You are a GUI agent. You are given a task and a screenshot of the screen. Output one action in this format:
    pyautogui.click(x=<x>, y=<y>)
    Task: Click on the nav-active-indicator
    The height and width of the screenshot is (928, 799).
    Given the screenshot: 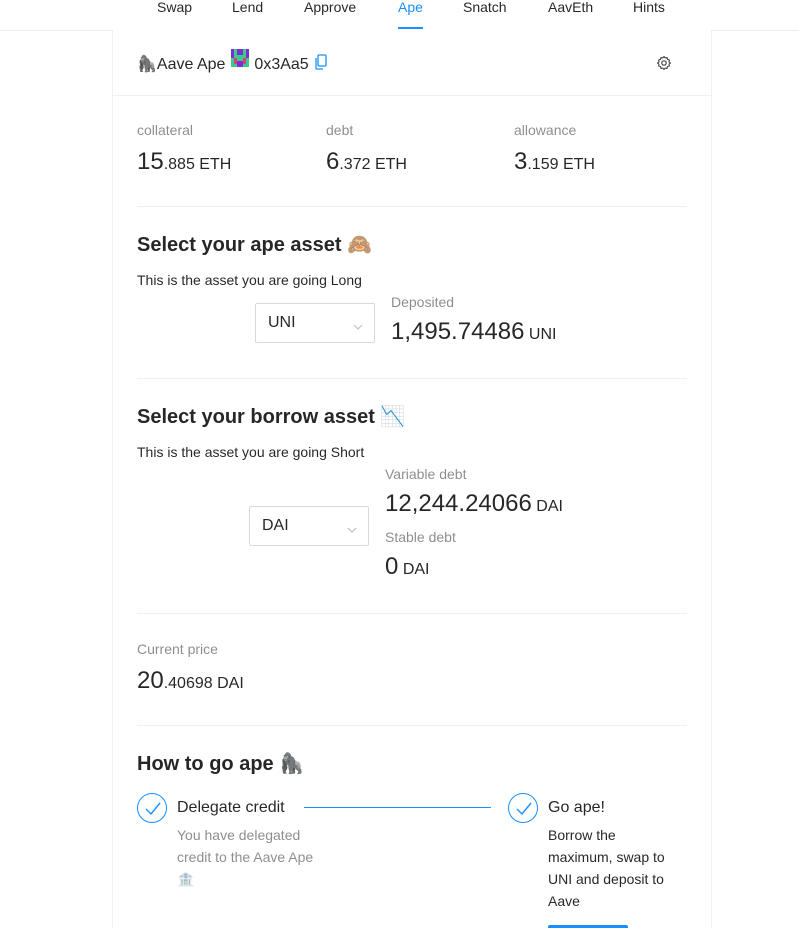 What is the action you would take?
    pyautogui.click(x=410, y=28)
    